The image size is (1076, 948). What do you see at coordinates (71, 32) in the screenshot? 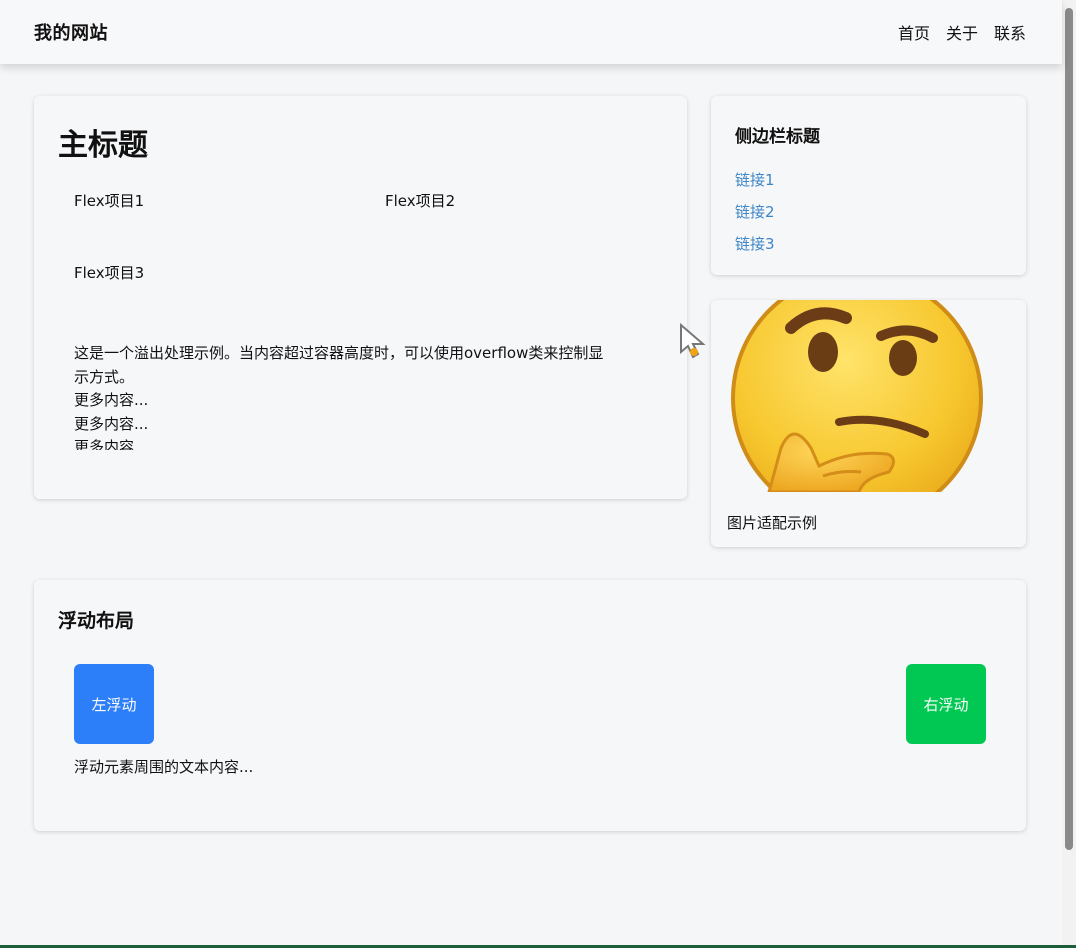
I see `site-title: 我的网站` at bounding box center [71, 32].